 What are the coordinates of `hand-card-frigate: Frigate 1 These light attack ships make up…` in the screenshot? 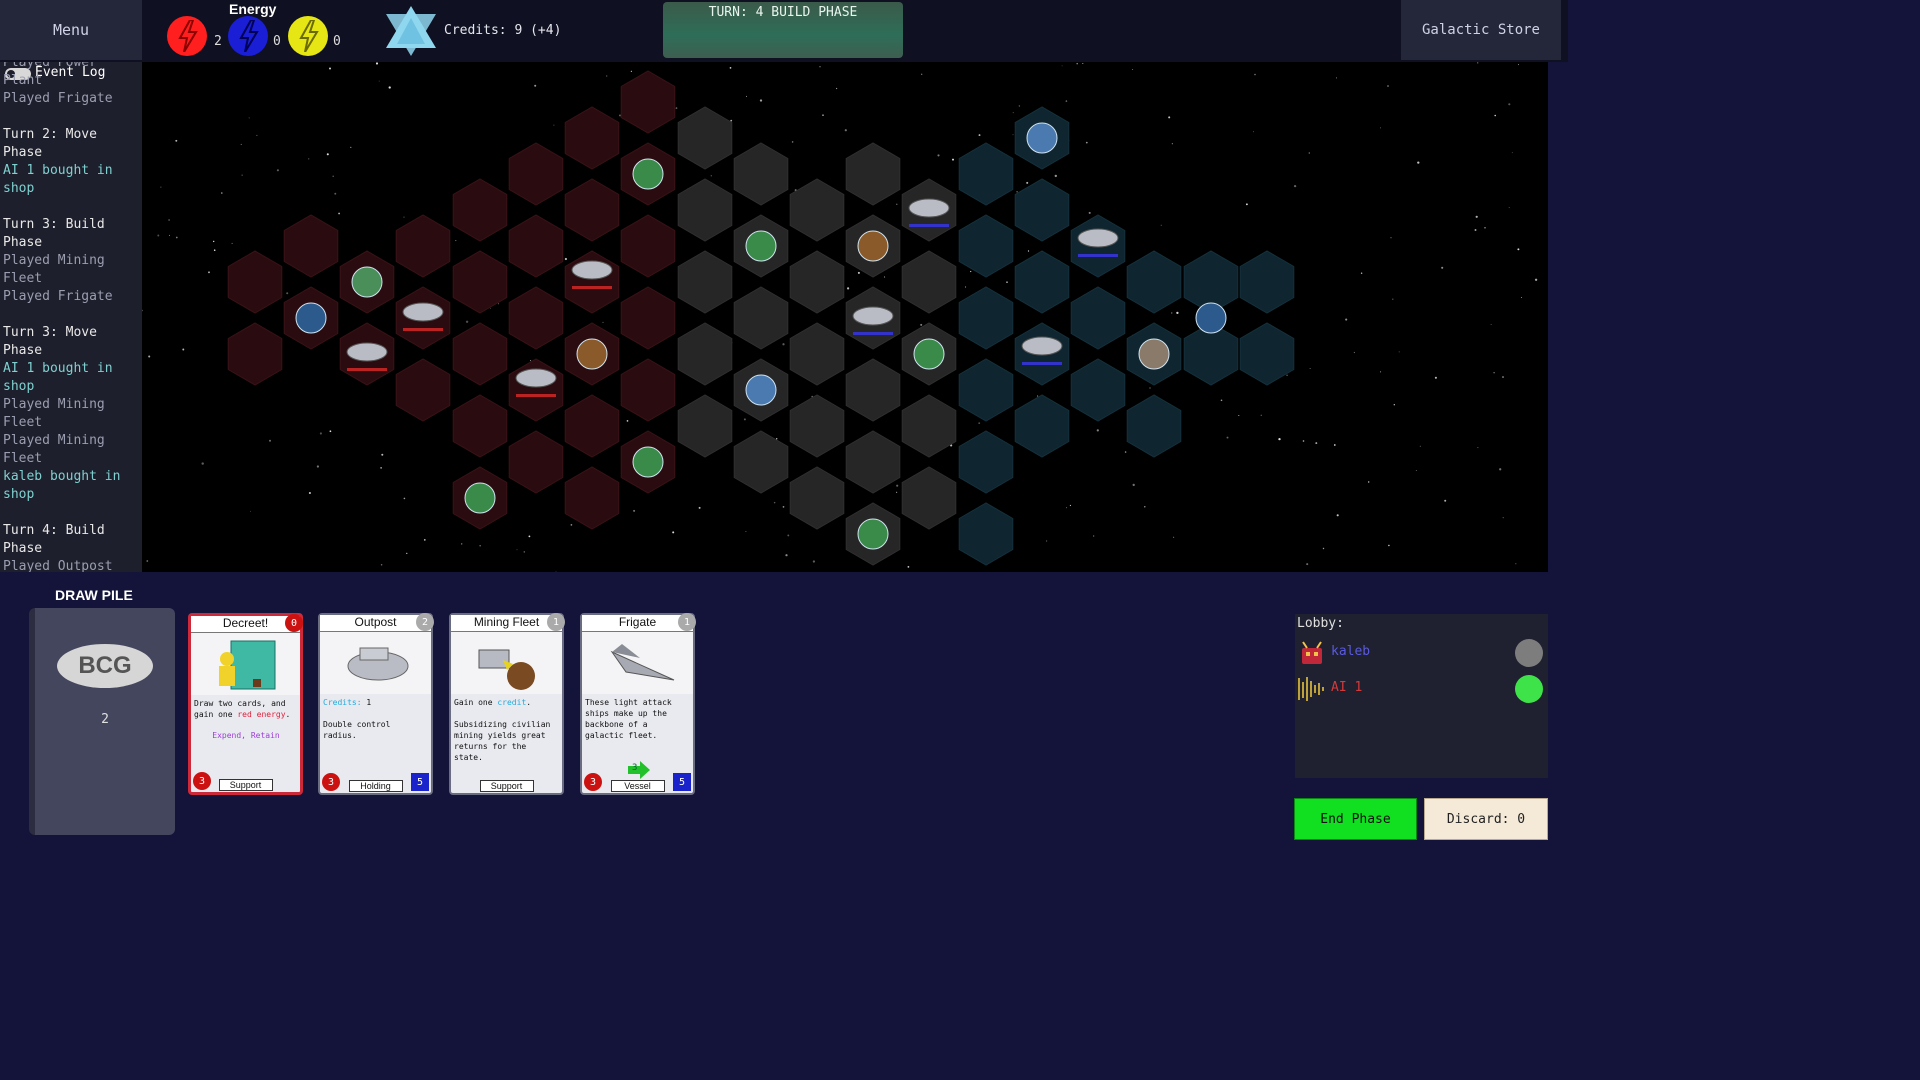 It's located at (638, 704).